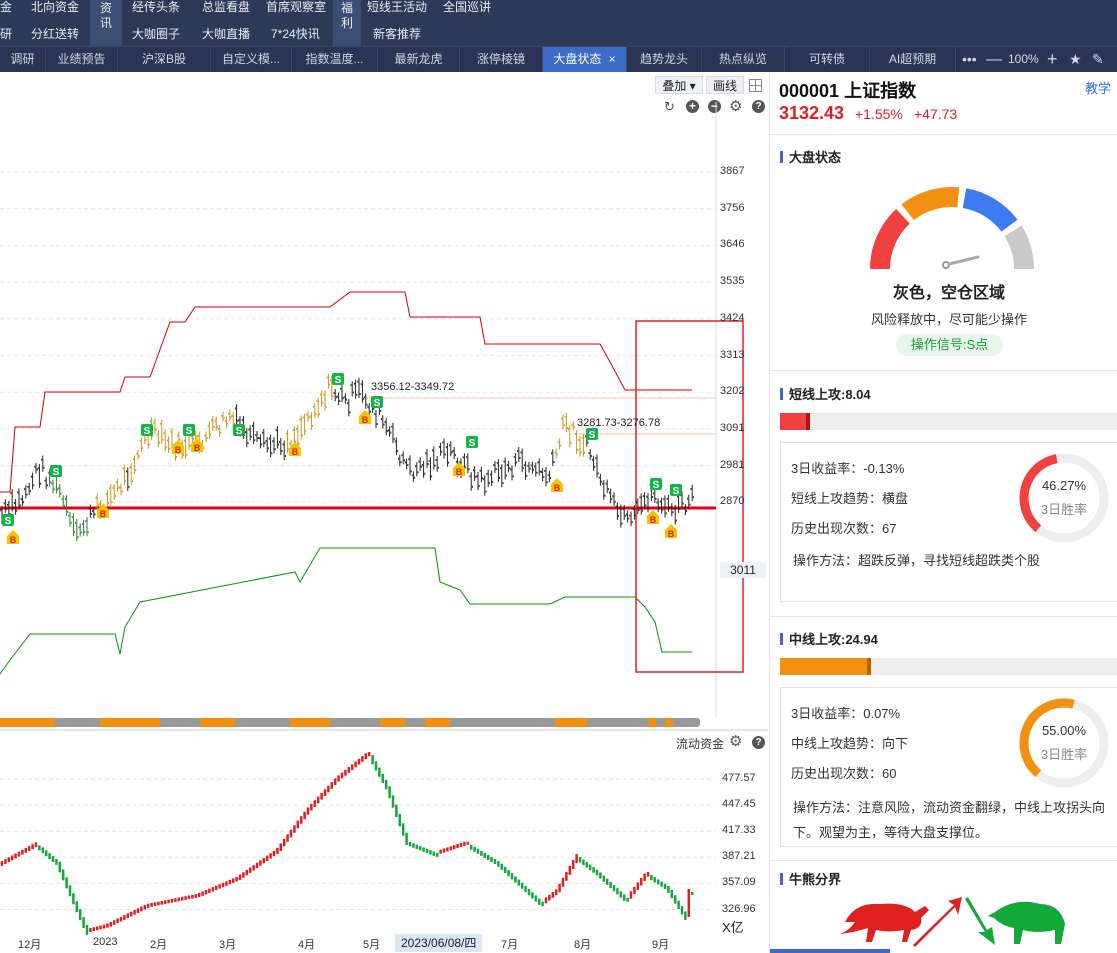 The height and width of the screenshot is (953, 1117). I want to click on mid-count-row: 历史出现次数：60, so click(843, 772).